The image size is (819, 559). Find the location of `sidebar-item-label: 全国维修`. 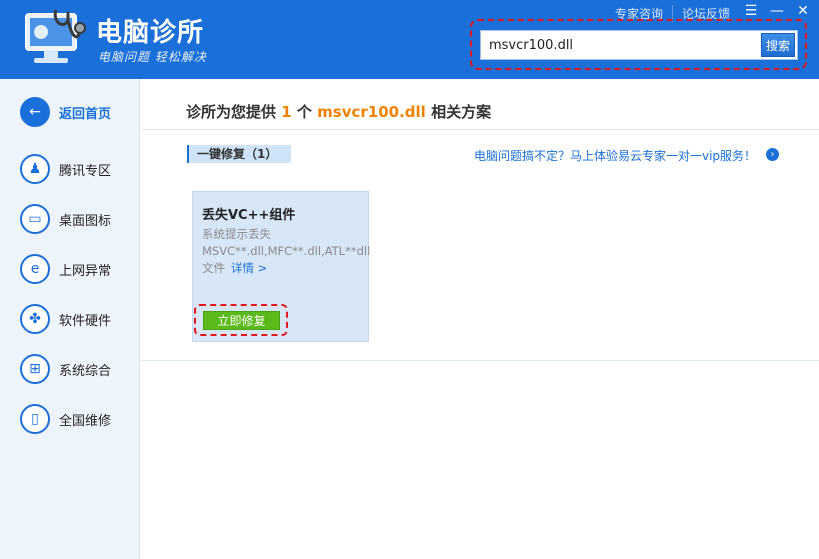

sidebar-item-label: 全国维修 is located at coordinates (85, 421).